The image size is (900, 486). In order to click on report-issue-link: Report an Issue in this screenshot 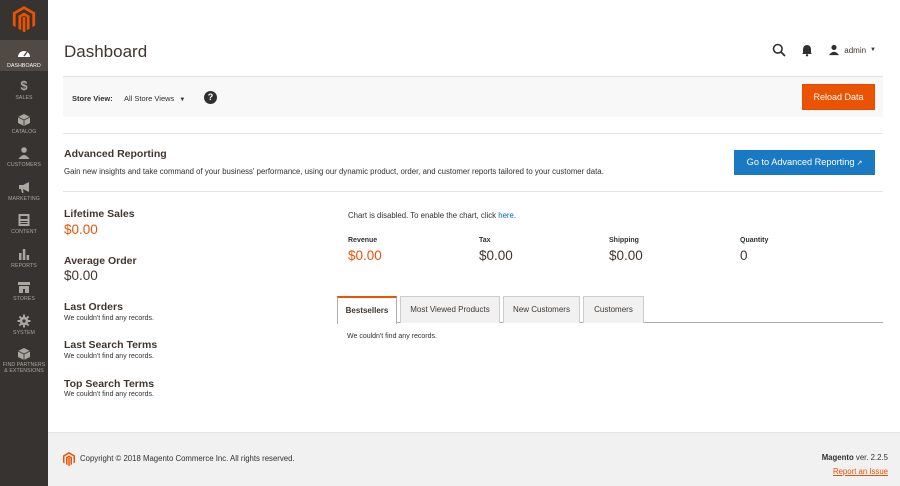, I will do `click(860, 471)`.